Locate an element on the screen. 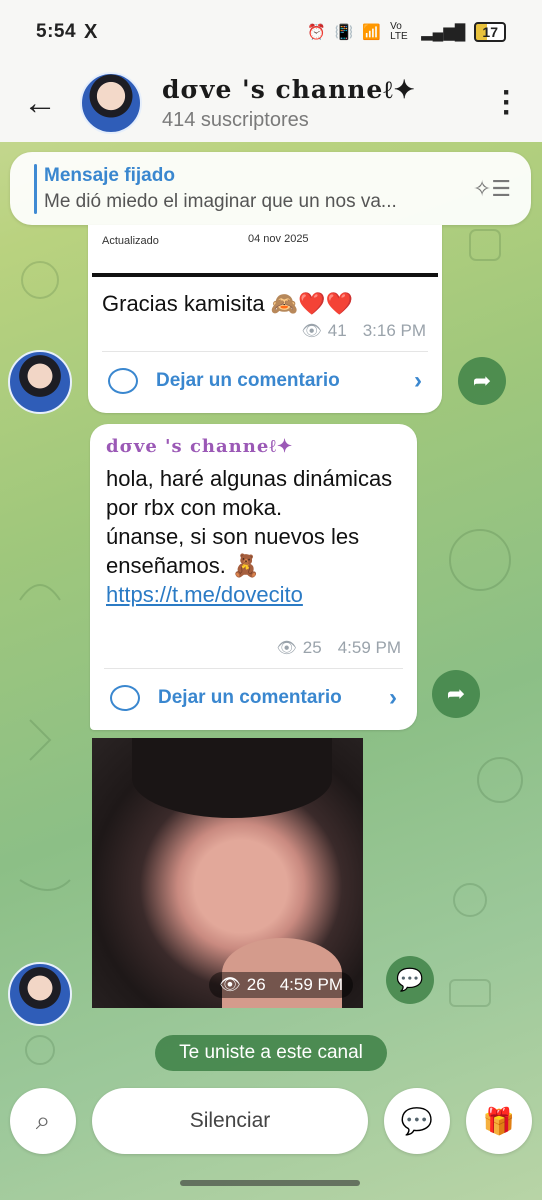 The width and height of the screenshot is (542, 1200). chat-header: ← dσve 's channeℓ✦ 414 suscriptores · · · is located at coordinates (271, 103).